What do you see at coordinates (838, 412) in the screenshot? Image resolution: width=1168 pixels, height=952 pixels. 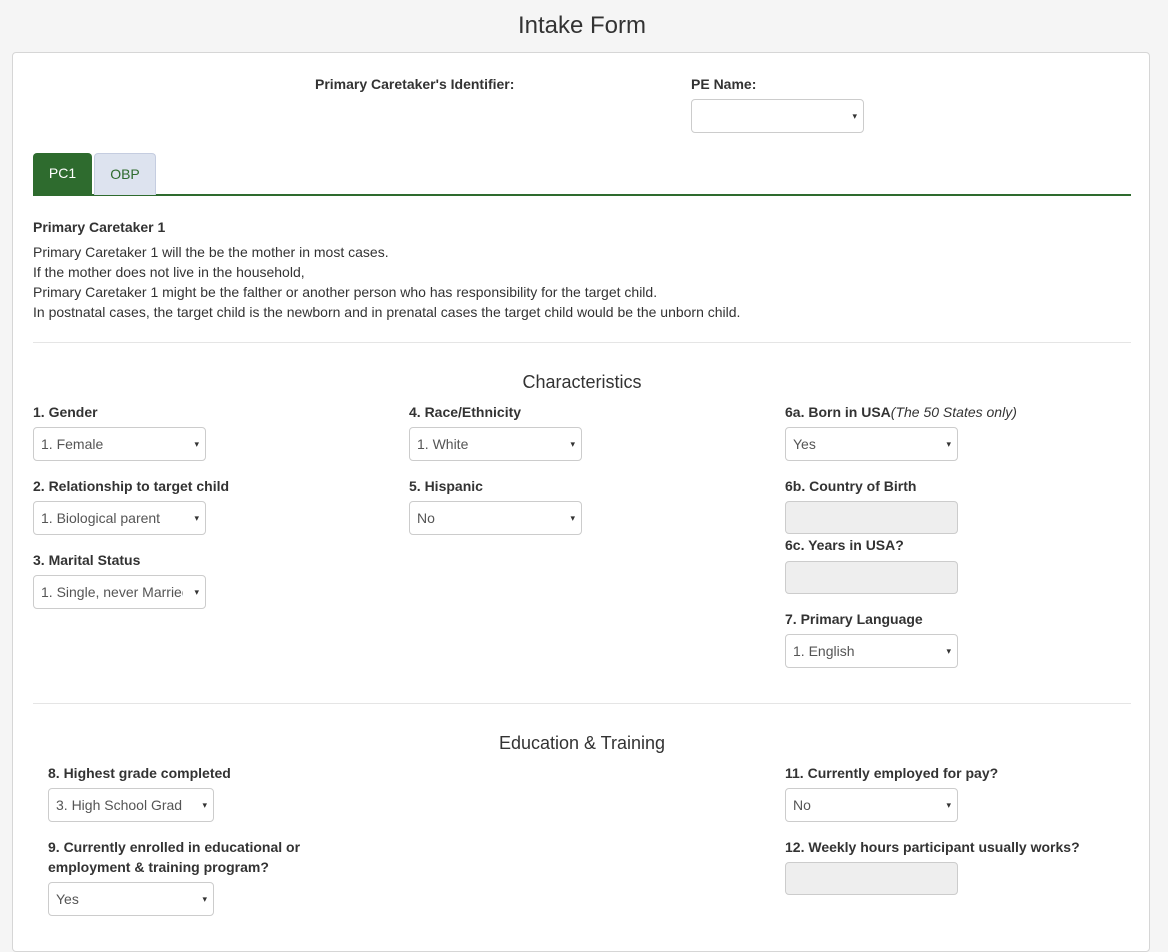 I see `born-in-usa-label-text: 6a. Born in USA` at bounding box center [838, 412].